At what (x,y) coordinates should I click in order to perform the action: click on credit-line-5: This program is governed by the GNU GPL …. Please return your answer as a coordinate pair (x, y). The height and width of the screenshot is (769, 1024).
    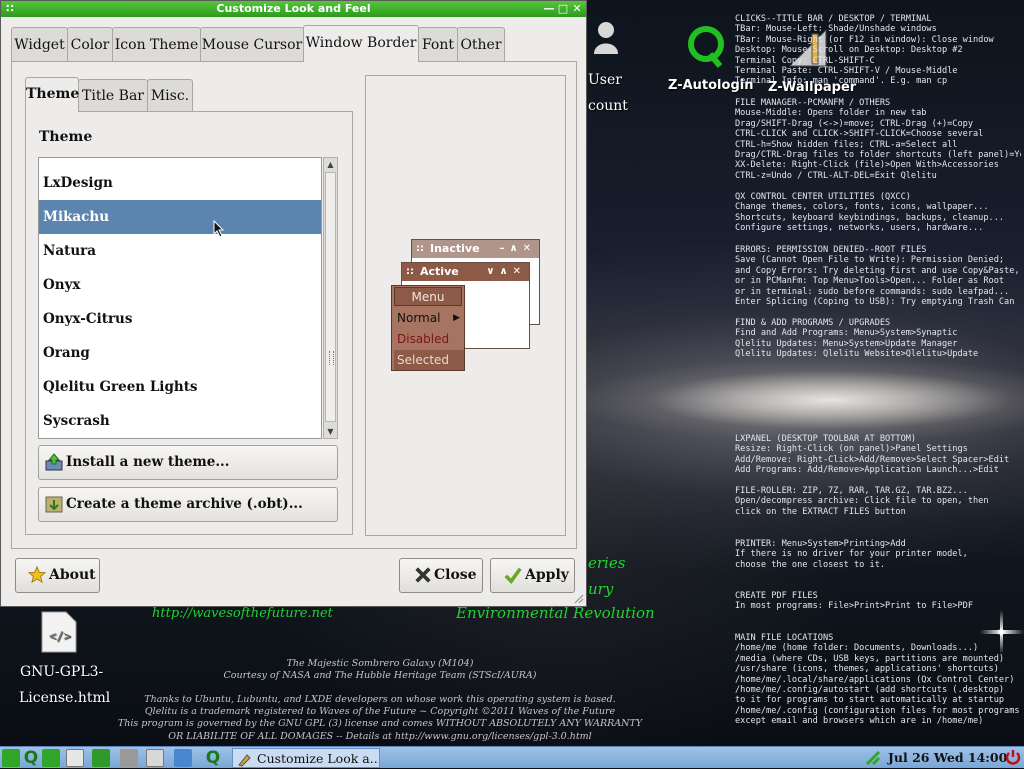
    Looking at the image, I should click on (380, 723).